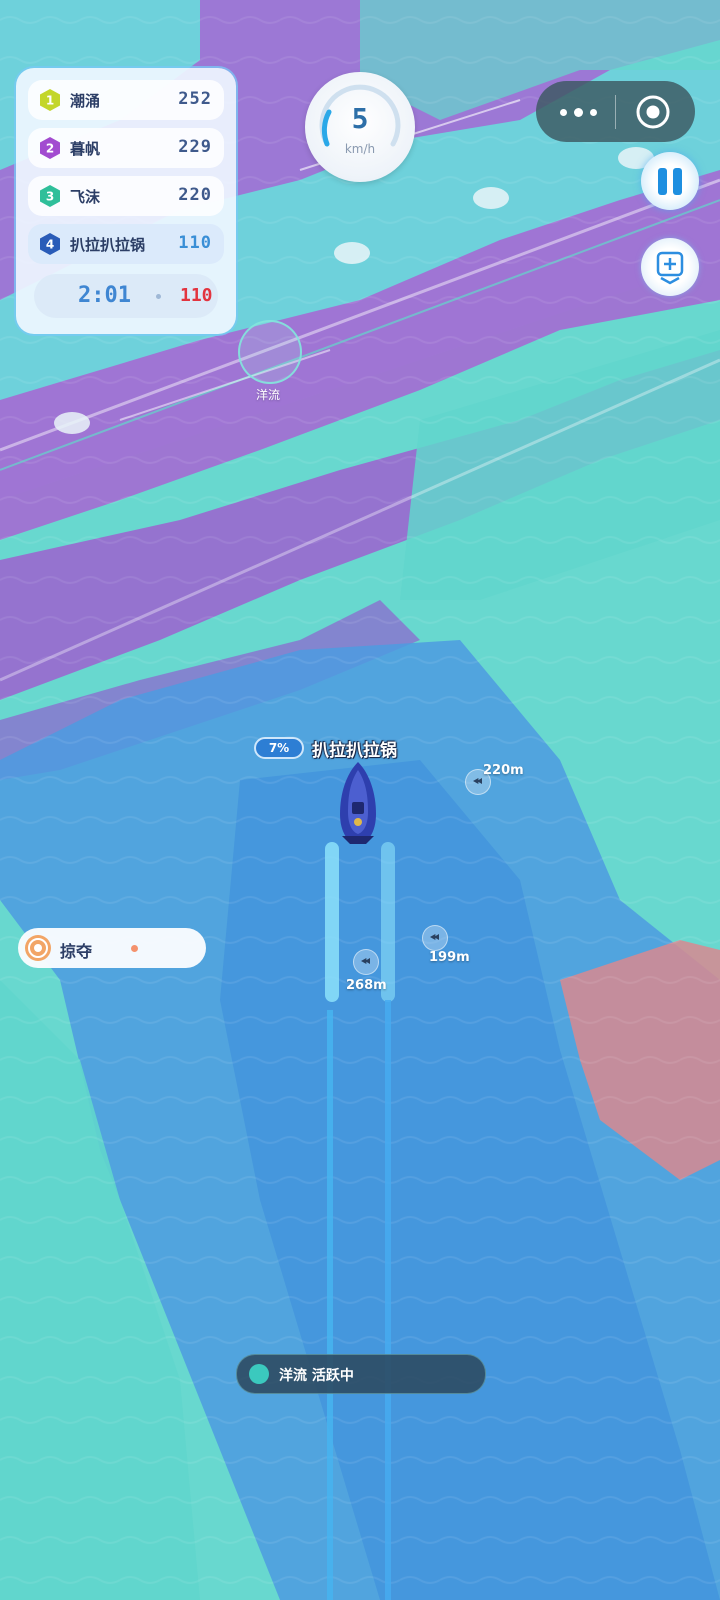 The height and width of the screenshot is (1600, 720). Describe the element at coordinates (670, 181) in the screenshot. I see `pause-button` at that location.